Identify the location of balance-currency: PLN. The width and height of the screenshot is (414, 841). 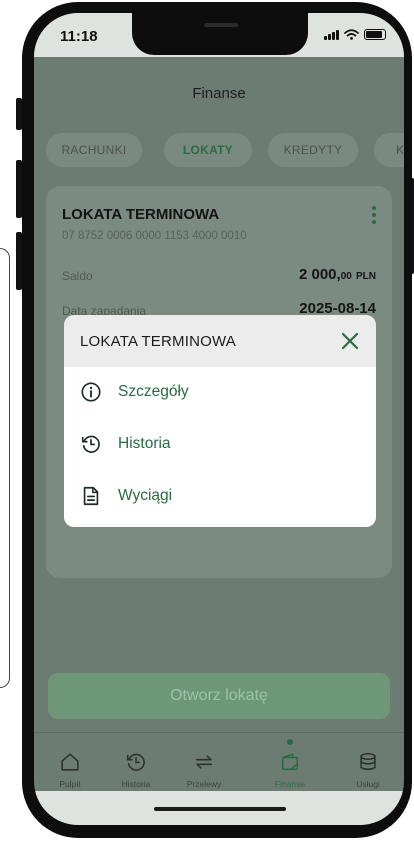
(366, 276).